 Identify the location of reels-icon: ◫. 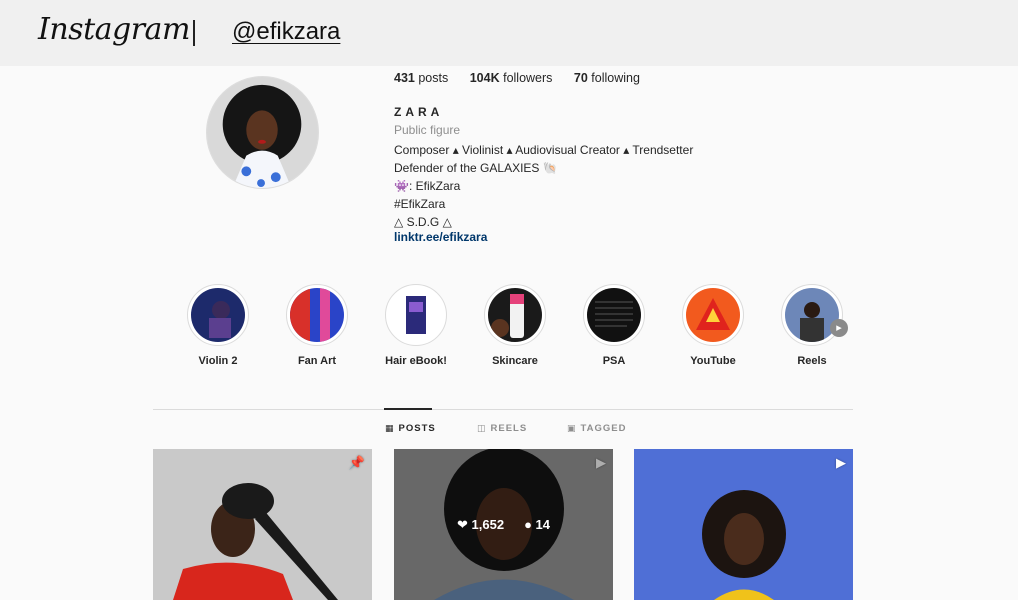
(482, 428).